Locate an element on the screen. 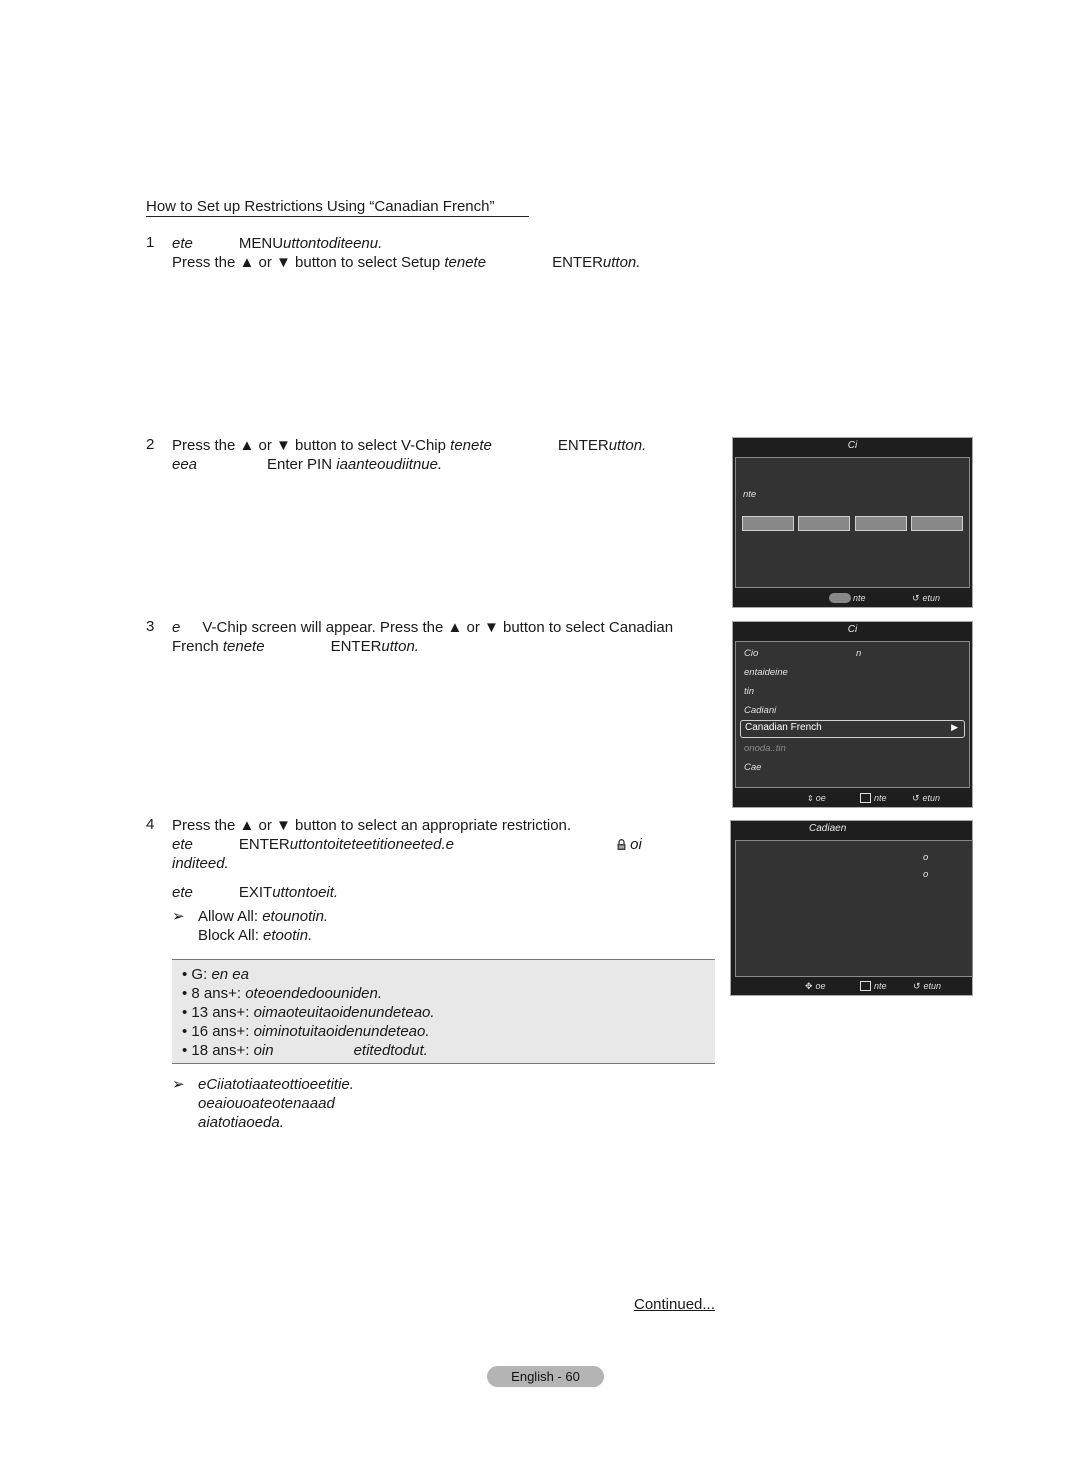  menu-item-label: Cio is located at coordinates (751, 653).